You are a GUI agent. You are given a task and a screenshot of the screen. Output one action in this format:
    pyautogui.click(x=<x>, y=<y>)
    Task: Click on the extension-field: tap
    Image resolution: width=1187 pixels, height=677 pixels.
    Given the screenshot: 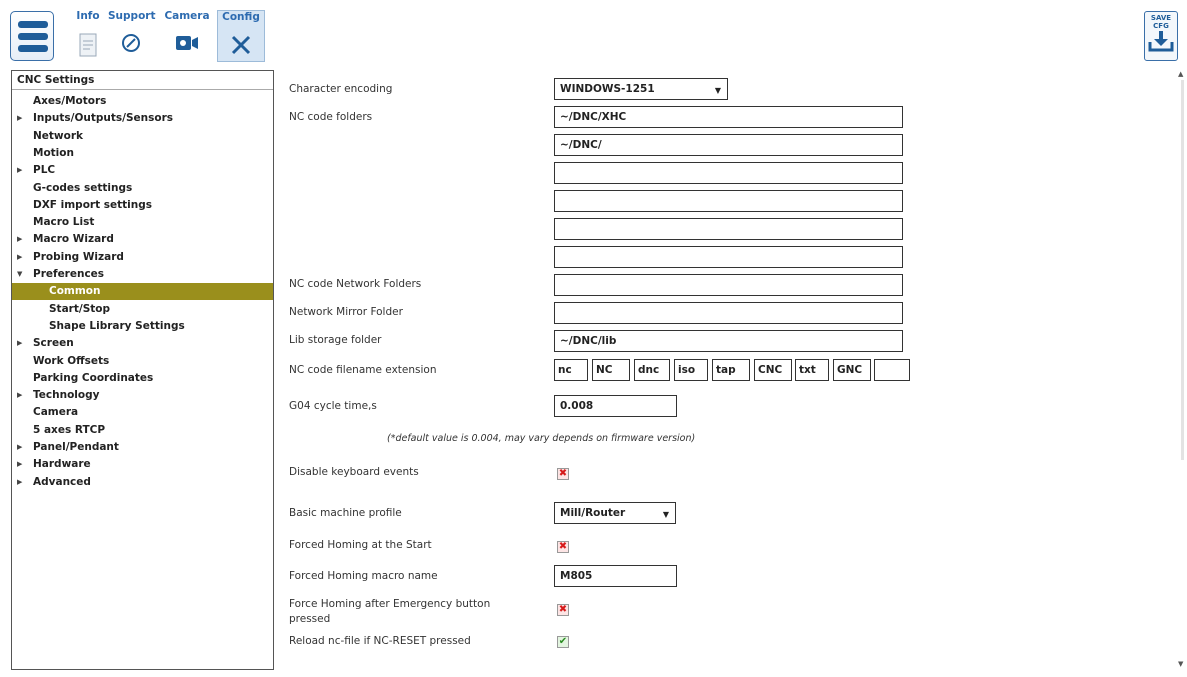 What is the action you would take?
    pyautogui.click(x=731, y=370)
    